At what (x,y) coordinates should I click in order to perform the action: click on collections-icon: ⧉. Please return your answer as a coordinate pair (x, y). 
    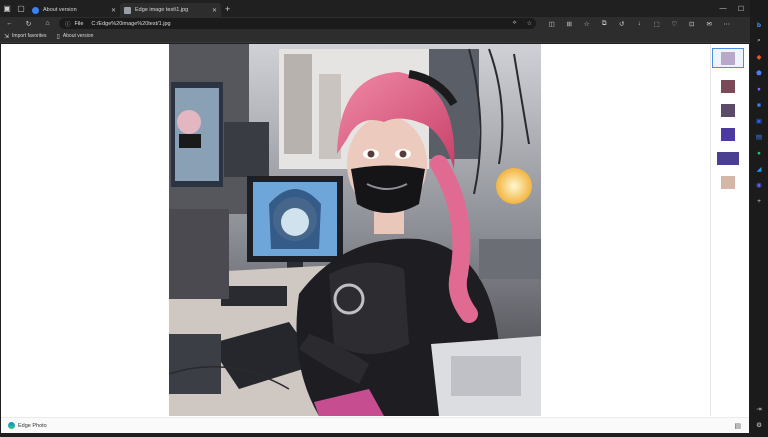
    Looking at the image, I should click on (605, 23).